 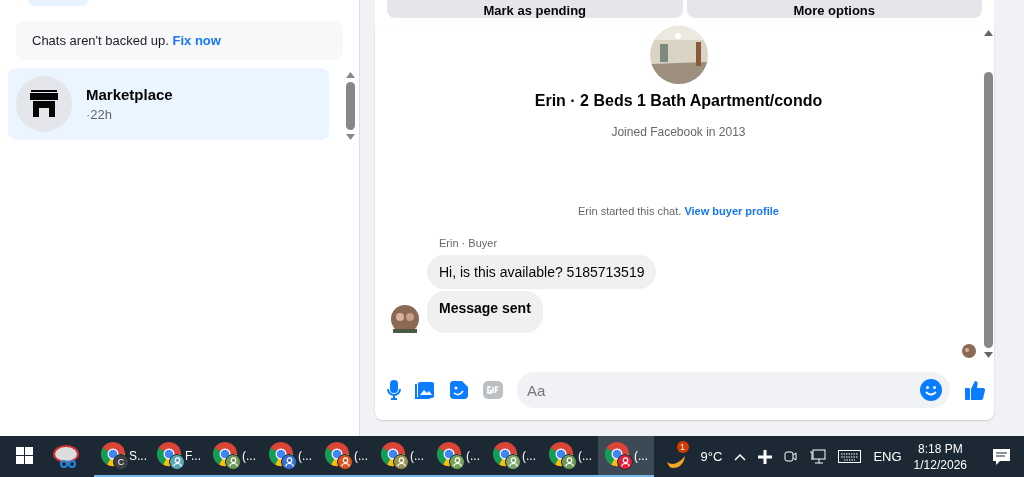 What do you see at coordinates (44, 104) in the screenshot?
I see `store-icon` at bounding box center [44, 104].